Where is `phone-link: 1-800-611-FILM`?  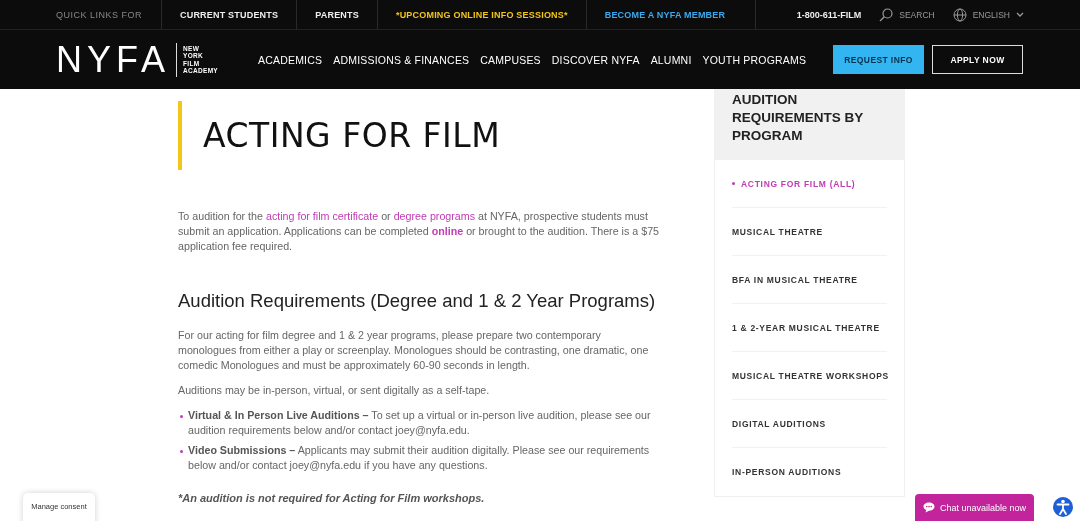
phone-link: 1-800-611-FILM is located at coordinates (829, 14).